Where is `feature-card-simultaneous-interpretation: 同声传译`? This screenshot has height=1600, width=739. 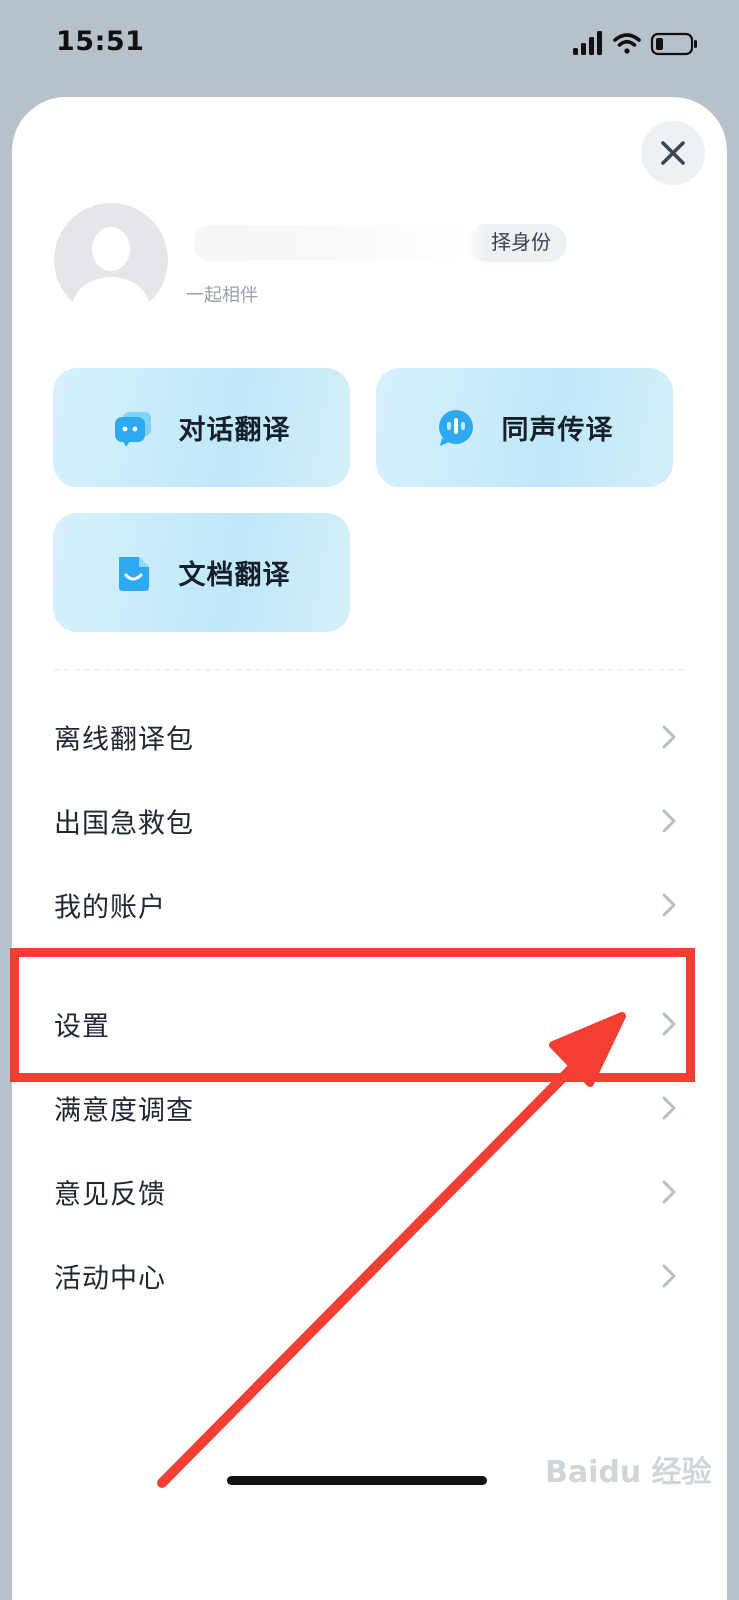
feature-card-simultaneous-interpretation: 同声传译 is located at coordinates (524, 427).